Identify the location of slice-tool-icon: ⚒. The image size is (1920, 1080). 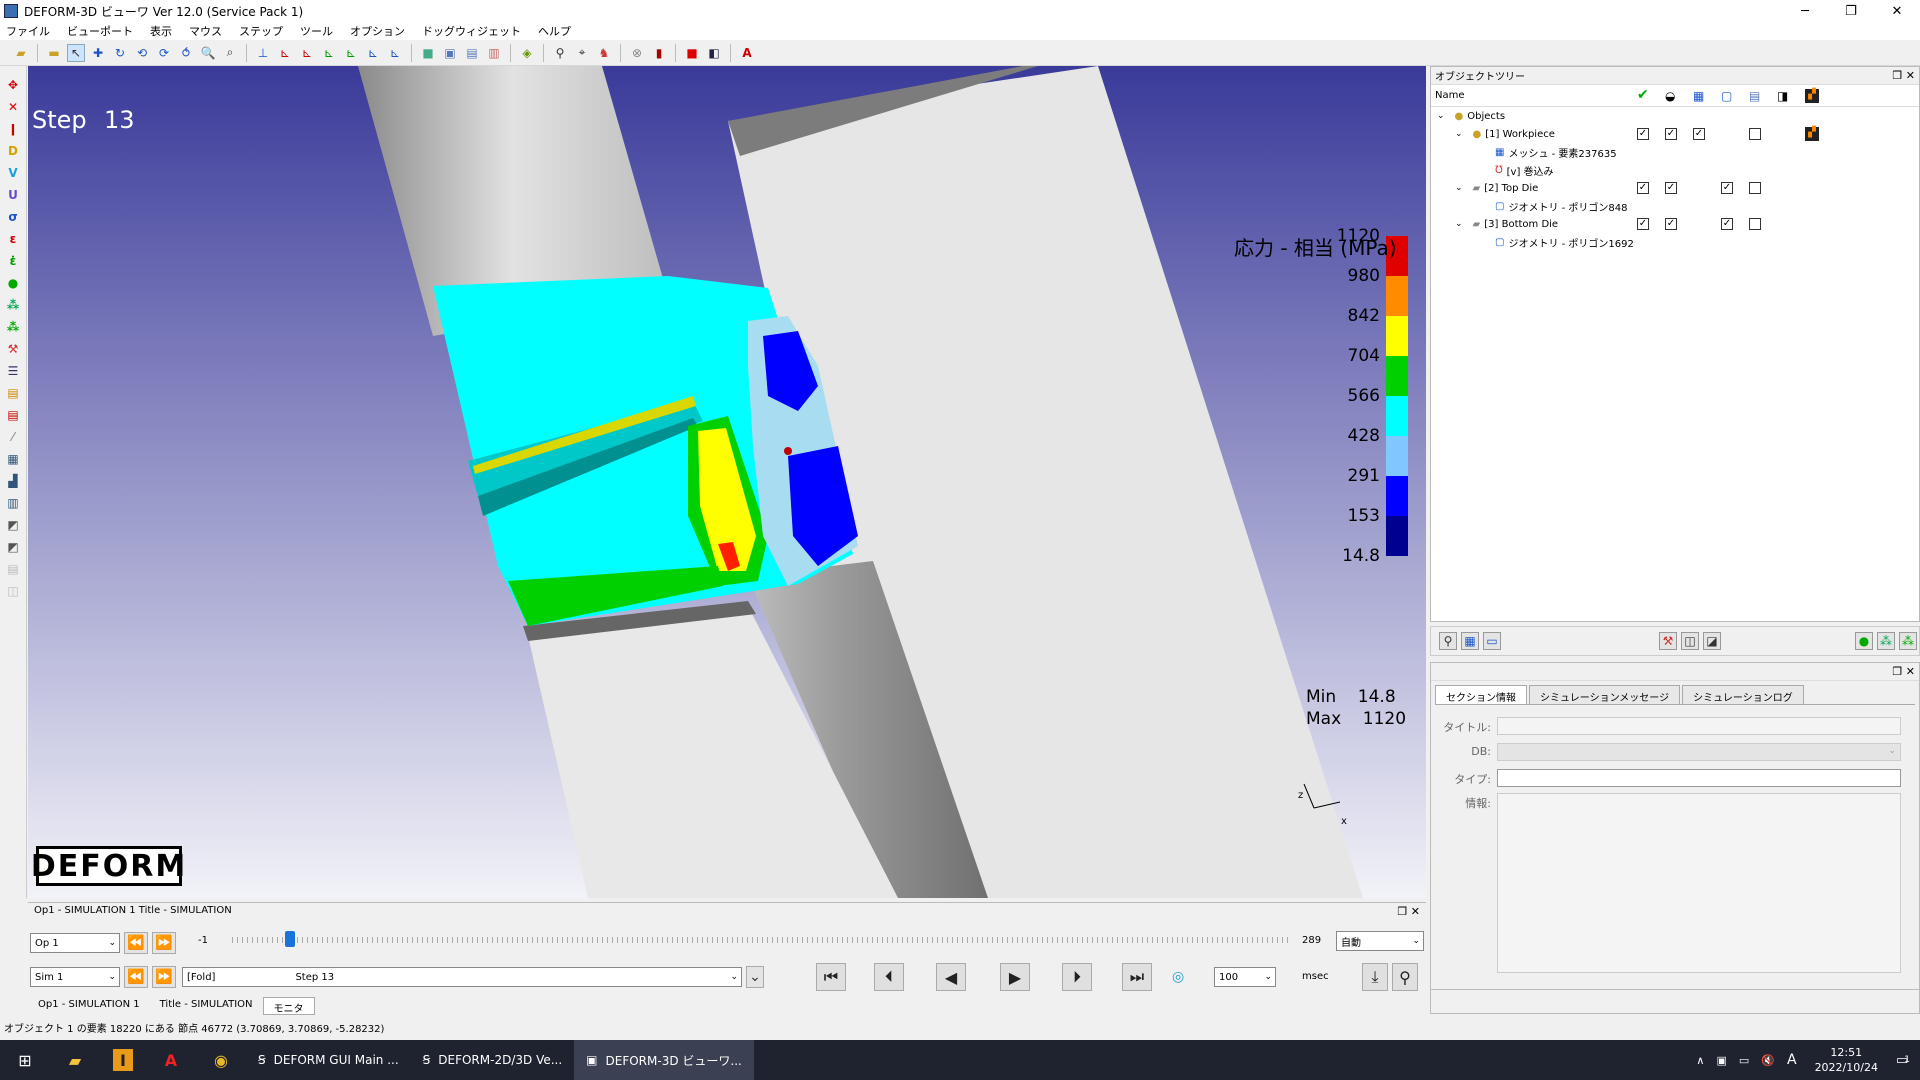
(1668, 641).